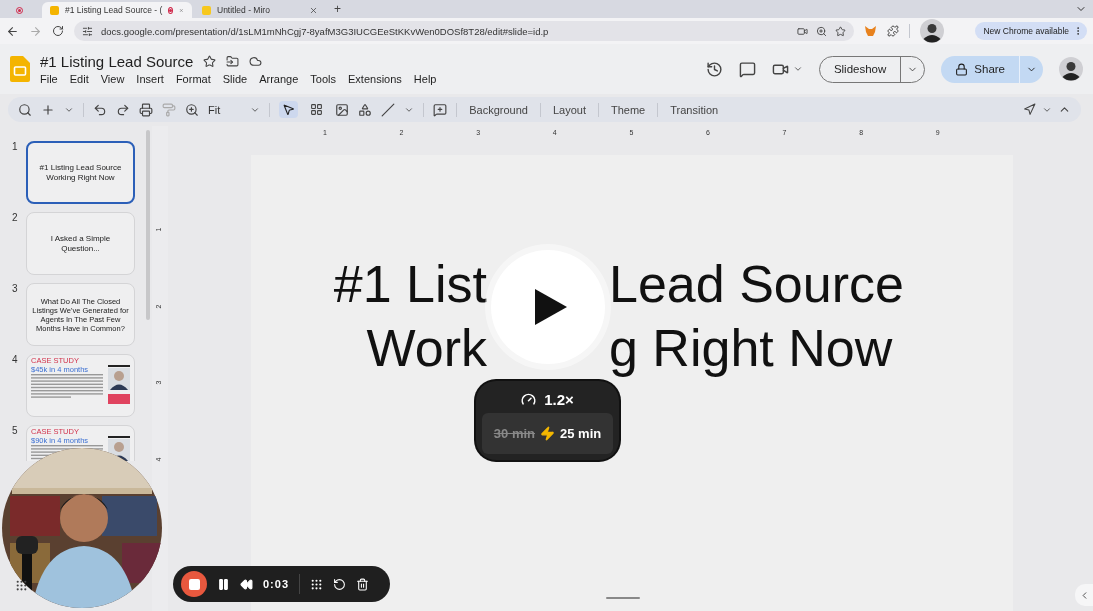 This screenshot has height=611, width=1093. I want to click on menu-item: Arrange, so click(279, 79).